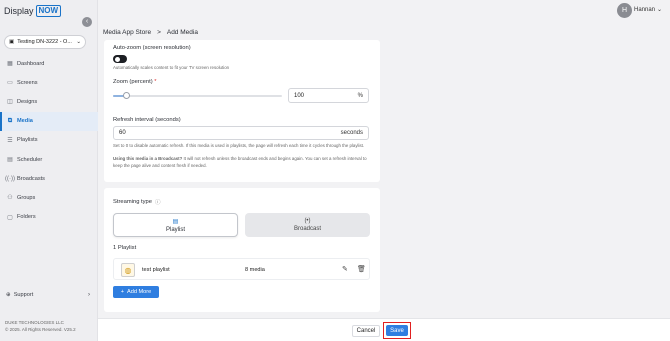 The height and width of the screenshot is (341, 670). What do you see at coordinates (49, 121) in the screenshot?
I see `sidebar-item-media: ⧉ Media` at bounding box center [49, 121].